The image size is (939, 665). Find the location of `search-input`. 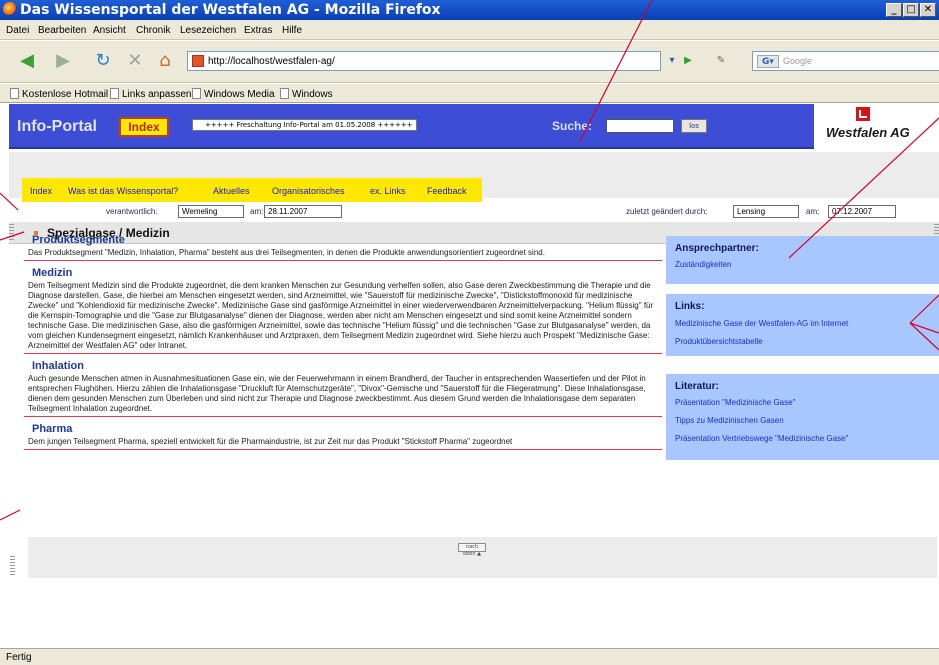

search-input is located at coordinates (640, 126).